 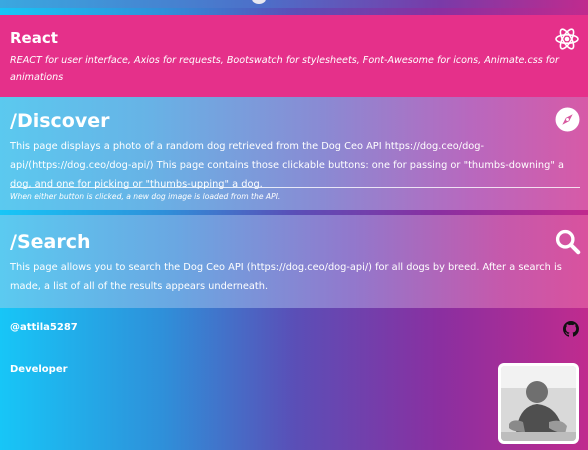 What do you see at coordinates (60, 121) in the screenshot?
I see `discover-card-title: /Discover` at bounding box center [60, 121].